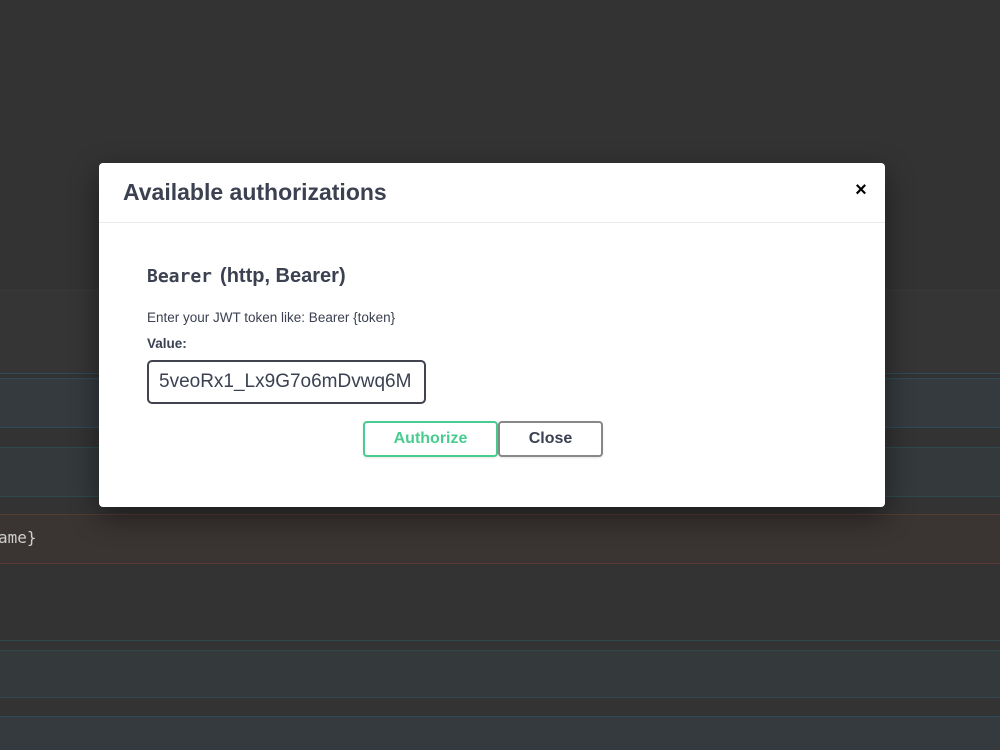  Describe the element at coordinates (167, 343) in the screenshot. I see `value-label: Value:` at that location.